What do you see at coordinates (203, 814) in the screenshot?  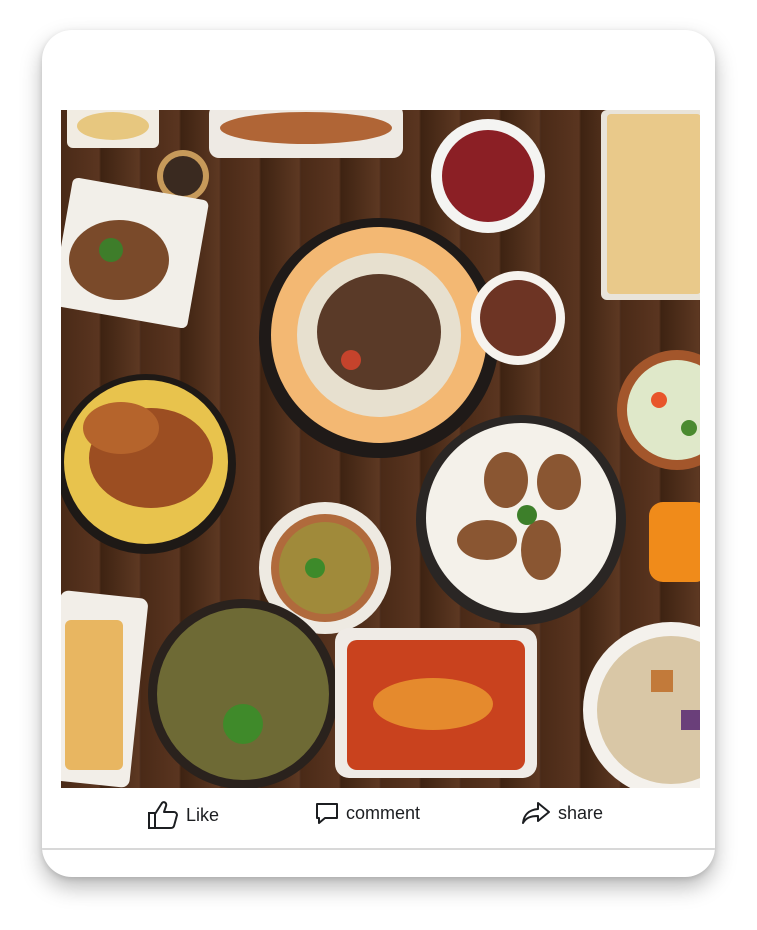 I see `like-label: Like` at bounding box center [203, 814].